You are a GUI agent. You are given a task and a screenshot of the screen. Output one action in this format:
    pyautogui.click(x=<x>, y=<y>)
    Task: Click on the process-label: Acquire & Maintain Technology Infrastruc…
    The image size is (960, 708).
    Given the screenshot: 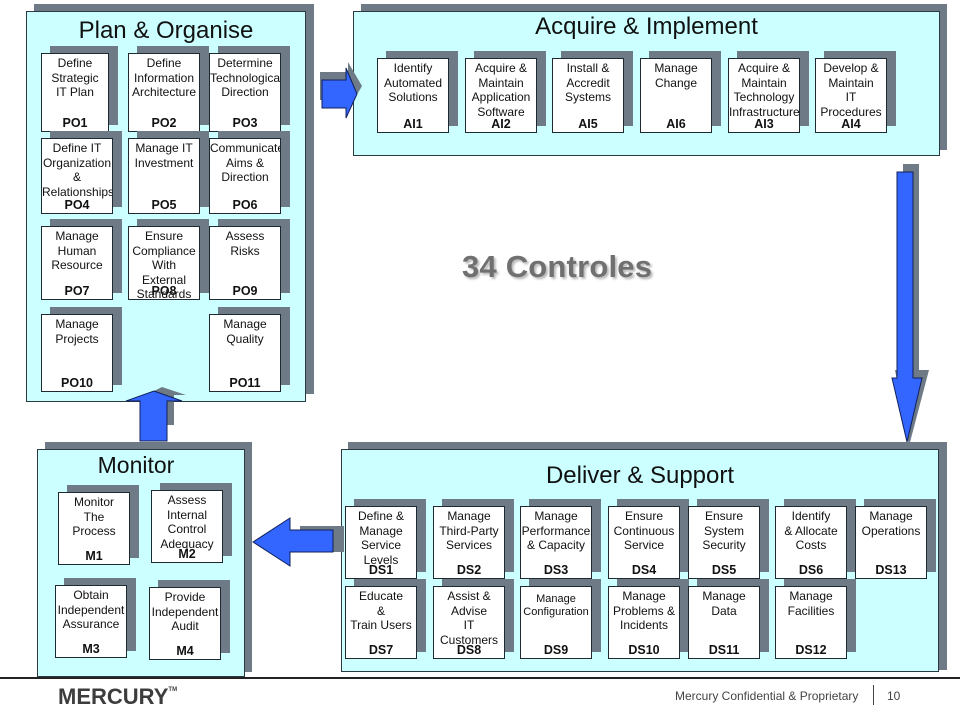 What is the action you would take?
    pyautogui.click(x=764, y=90)
    